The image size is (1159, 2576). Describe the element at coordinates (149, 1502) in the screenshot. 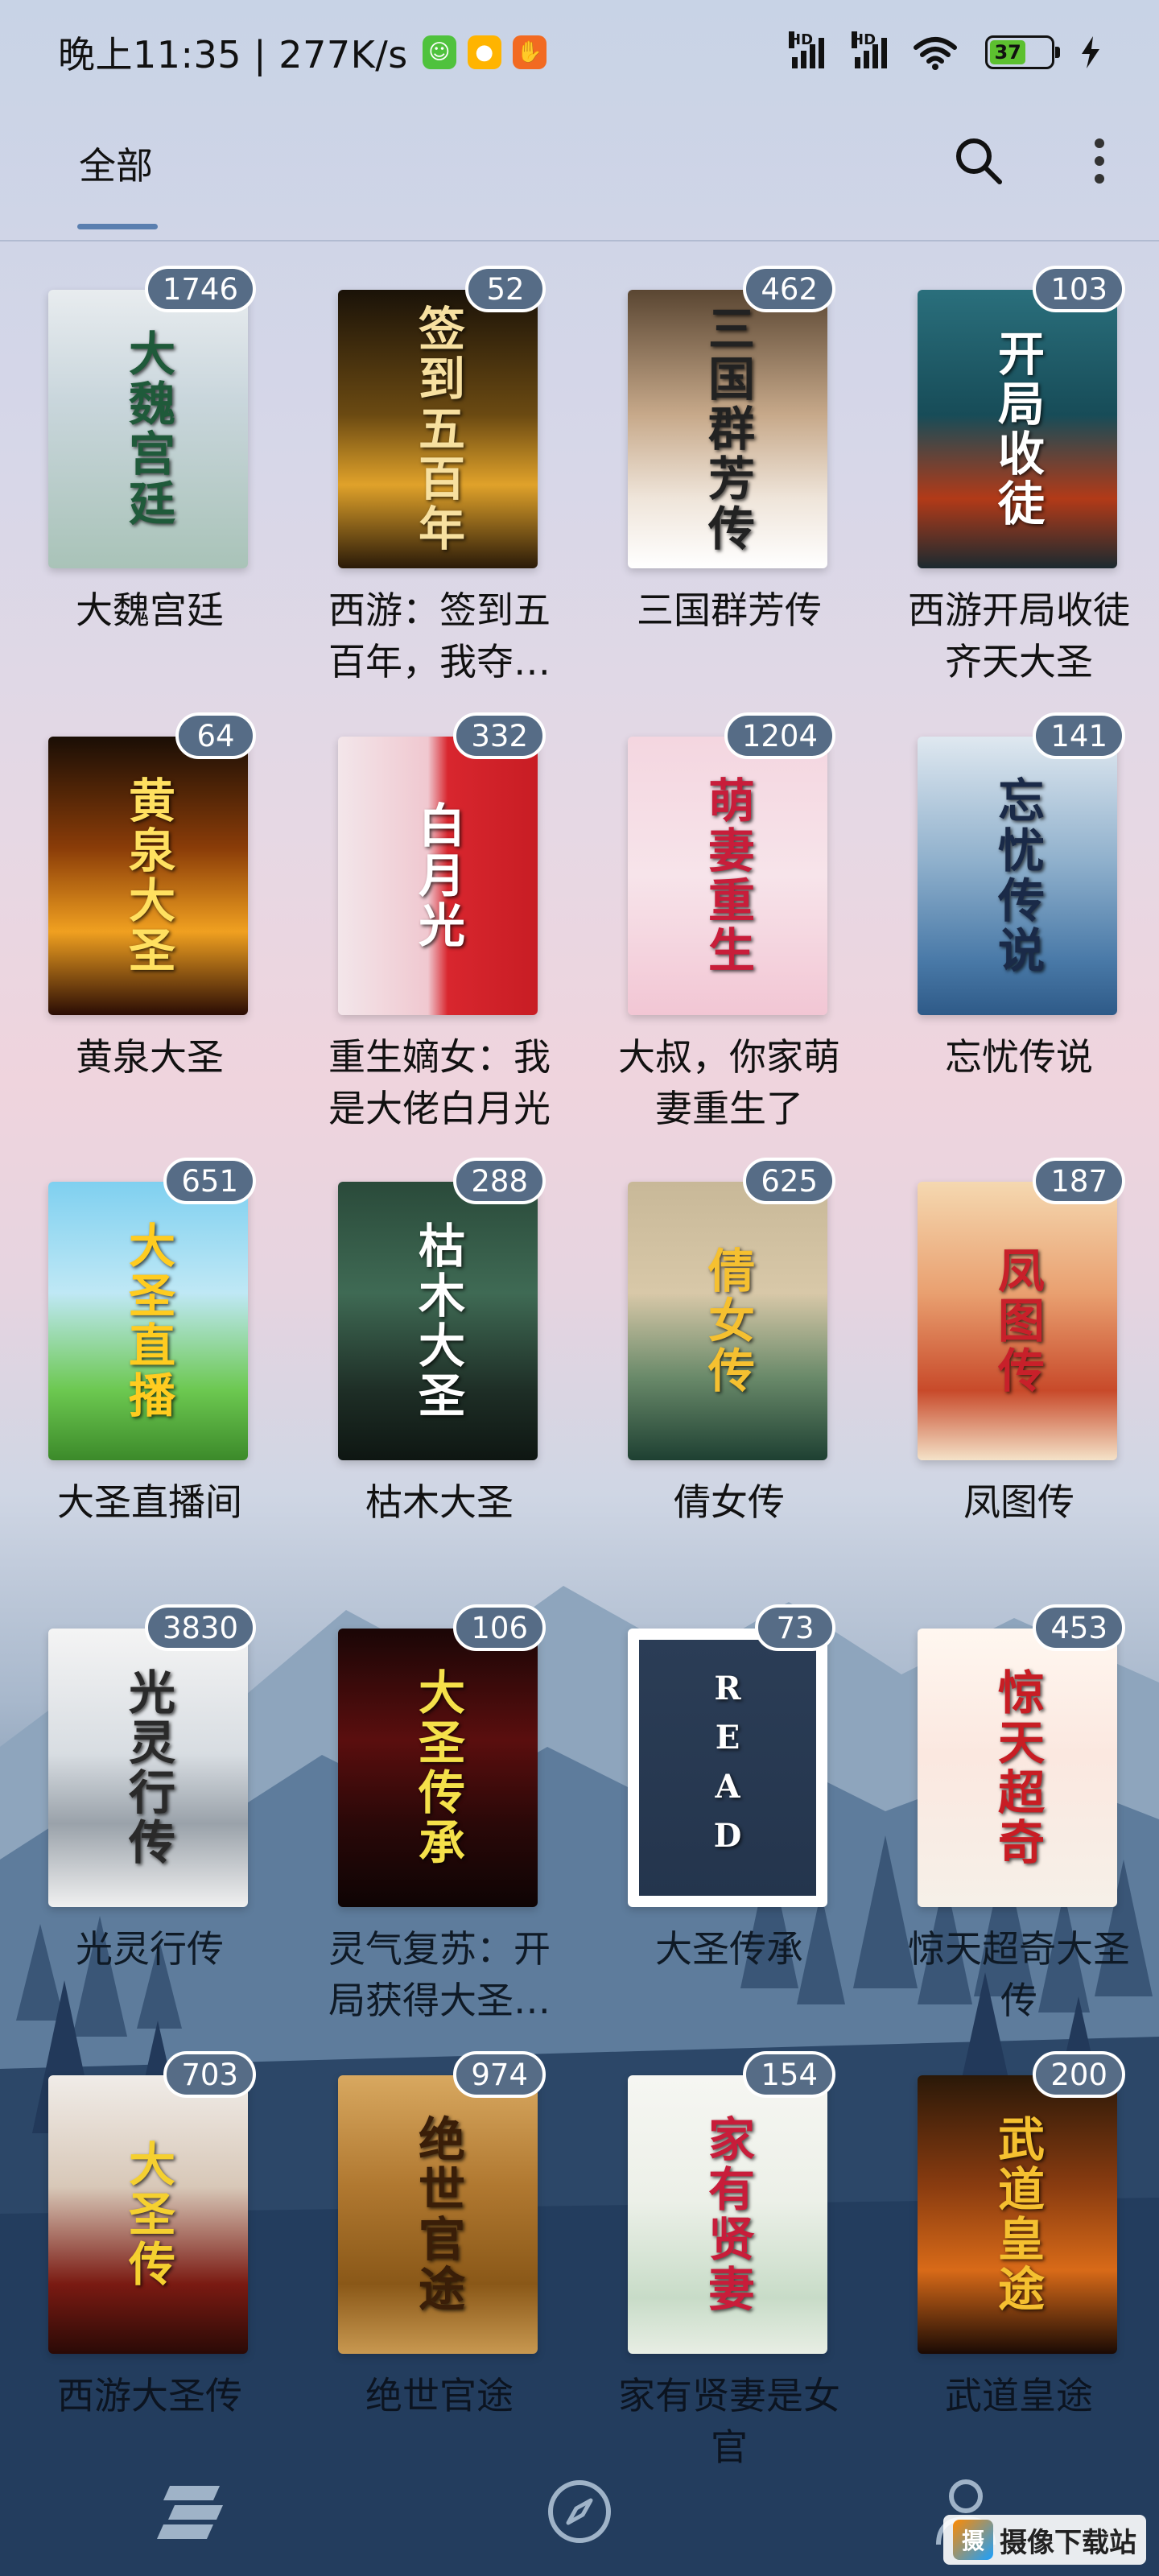

I see `book-title: 大圣直播间` at that location.